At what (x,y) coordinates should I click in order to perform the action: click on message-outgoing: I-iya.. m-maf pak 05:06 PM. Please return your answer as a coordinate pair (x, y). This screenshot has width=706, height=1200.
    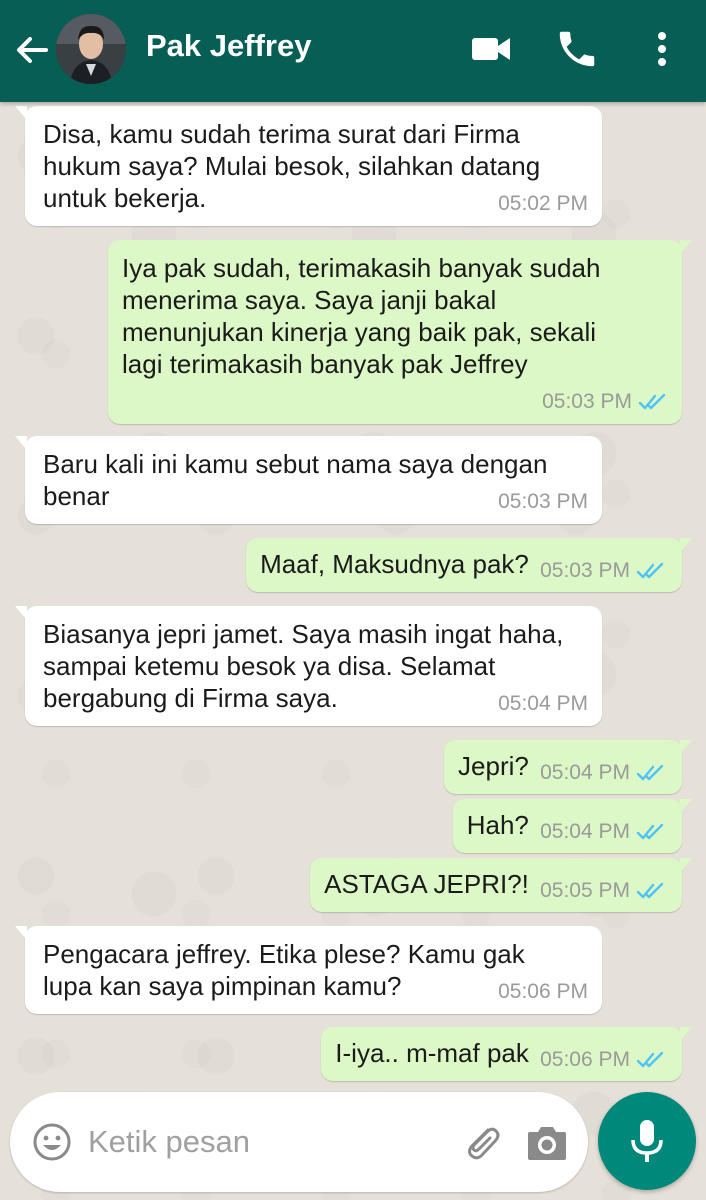
    Looking at the image, I should click on (506, 1054).